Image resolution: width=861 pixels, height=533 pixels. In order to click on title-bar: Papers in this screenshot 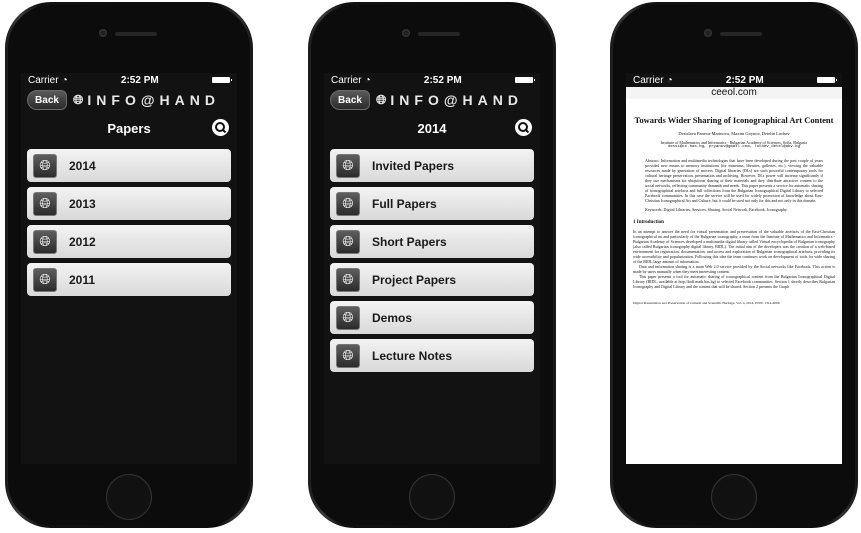, I will do `click(129, 128)`.